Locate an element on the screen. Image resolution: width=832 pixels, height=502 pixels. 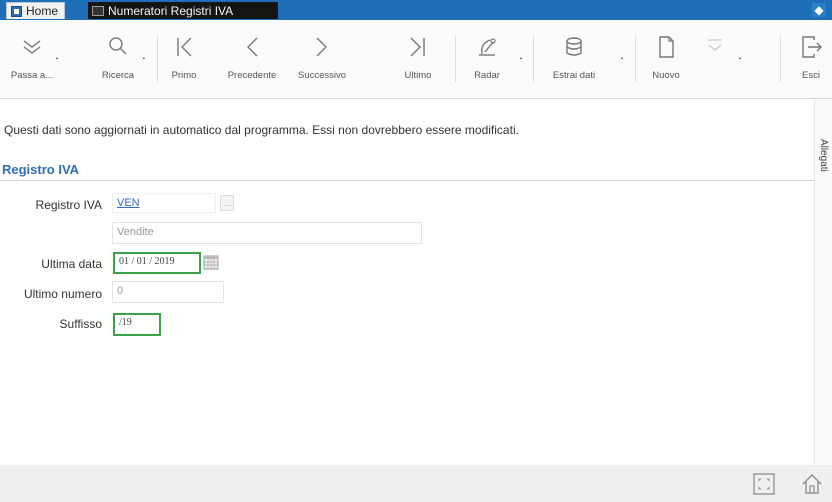
successivo-label: Successivo is located at coordinates (322, 75).